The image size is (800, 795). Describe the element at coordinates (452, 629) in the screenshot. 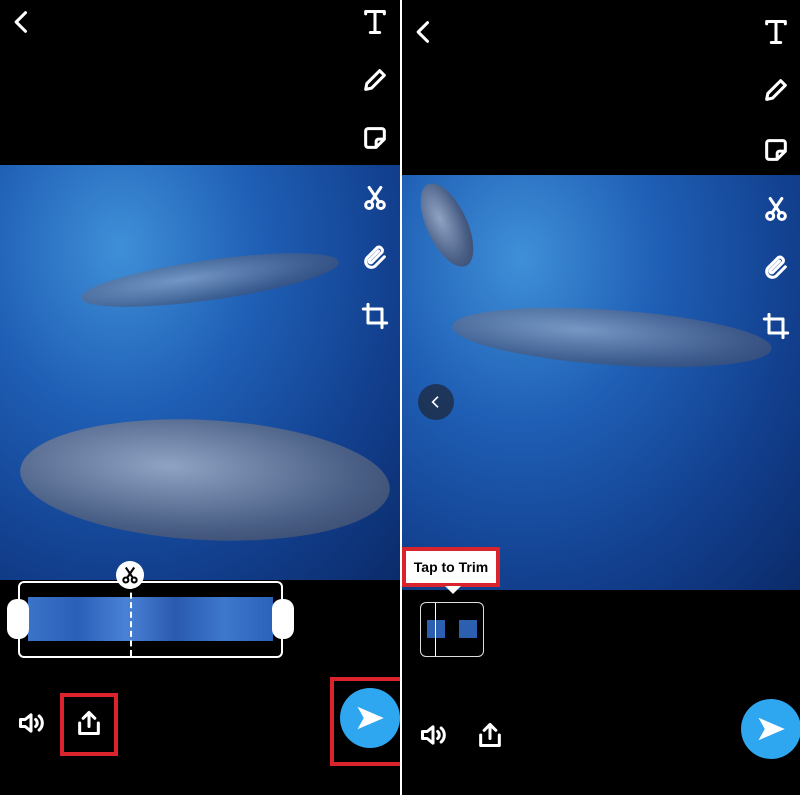

I see `segment-thumbnail` at that location.